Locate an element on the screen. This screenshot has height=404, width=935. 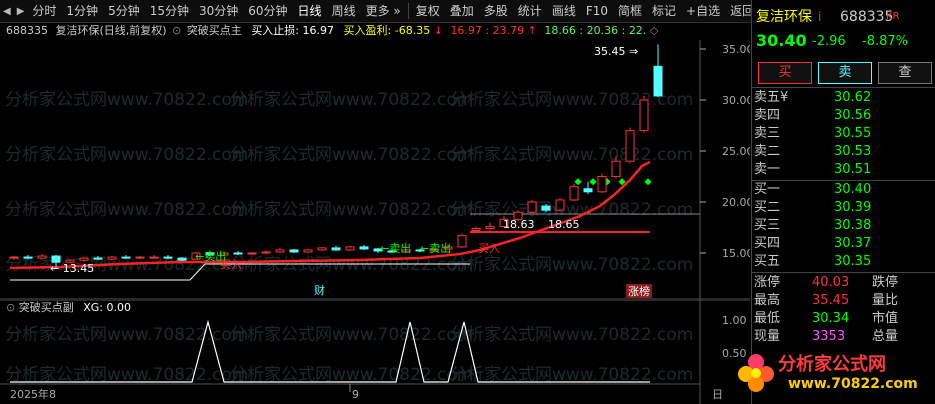
level-label-2: 18.65 is located at coordinates (564, 224).